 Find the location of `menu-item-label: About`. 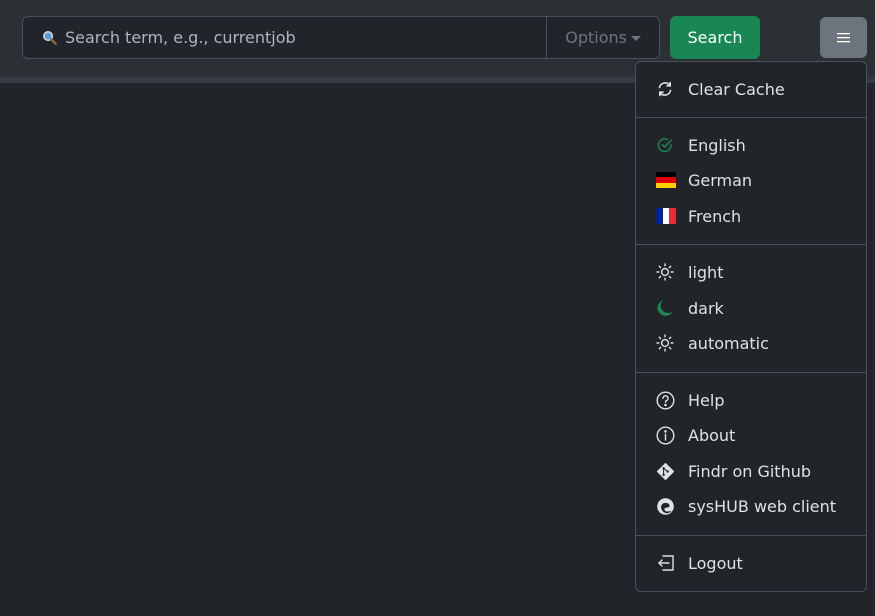

menu-item-label: About is located at coordinates (712, 435).